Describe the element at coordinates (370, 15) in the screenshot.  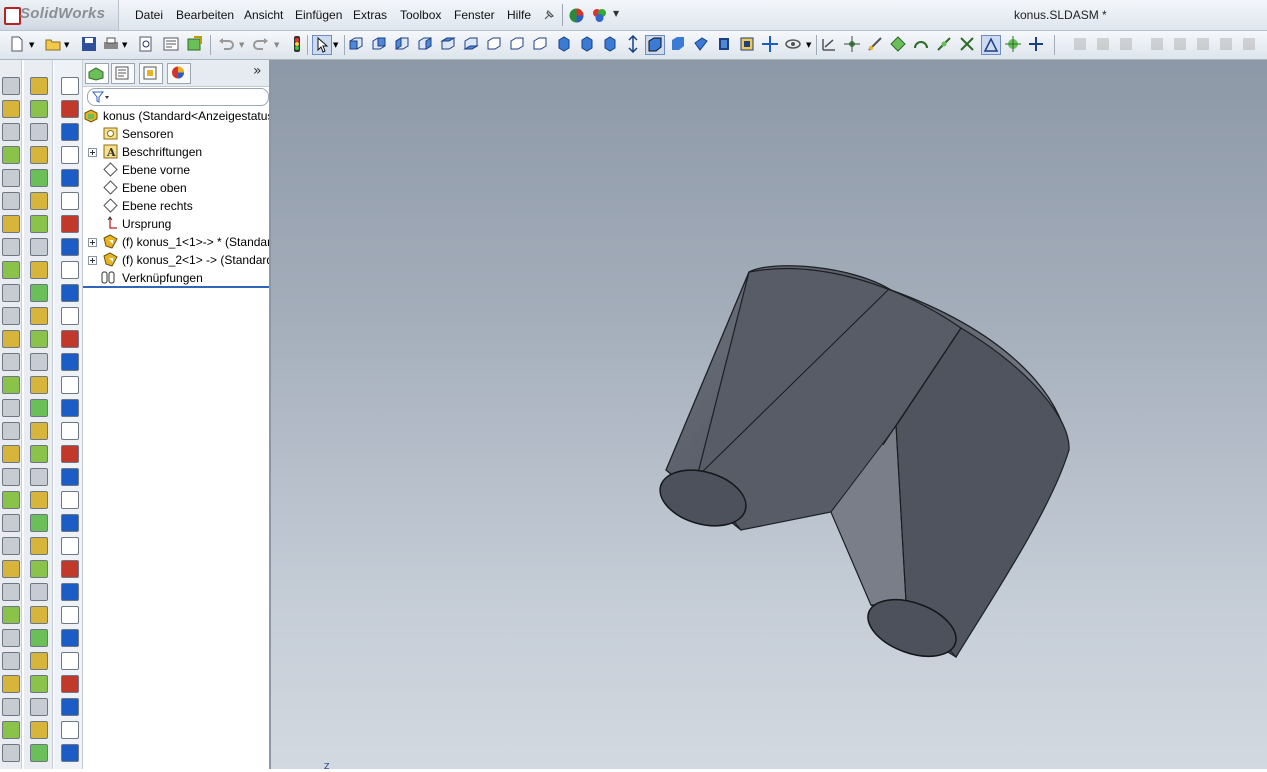
I see `menu-extras: Extras` at that location.